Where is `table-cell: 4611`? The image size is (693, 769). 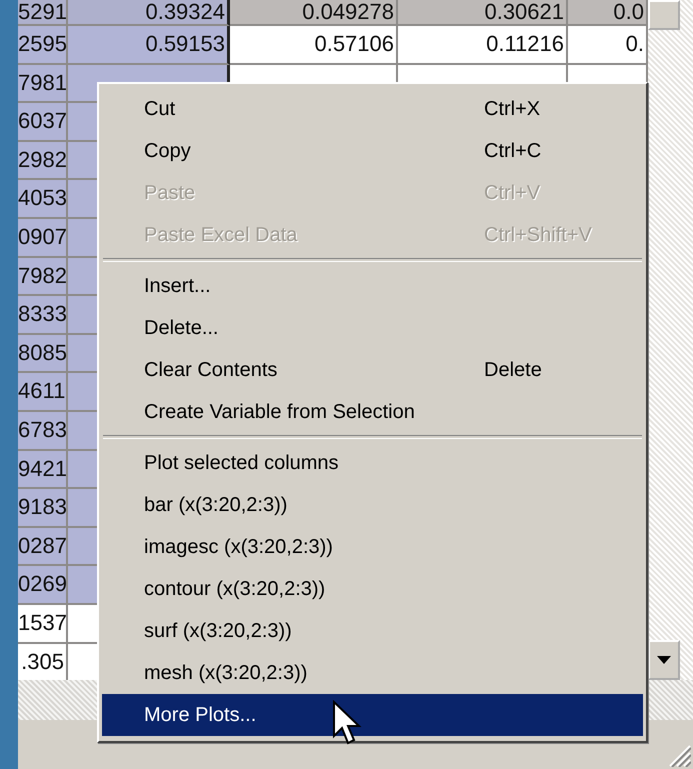
table-cell: 4611 is located at coordinates (43, 392).